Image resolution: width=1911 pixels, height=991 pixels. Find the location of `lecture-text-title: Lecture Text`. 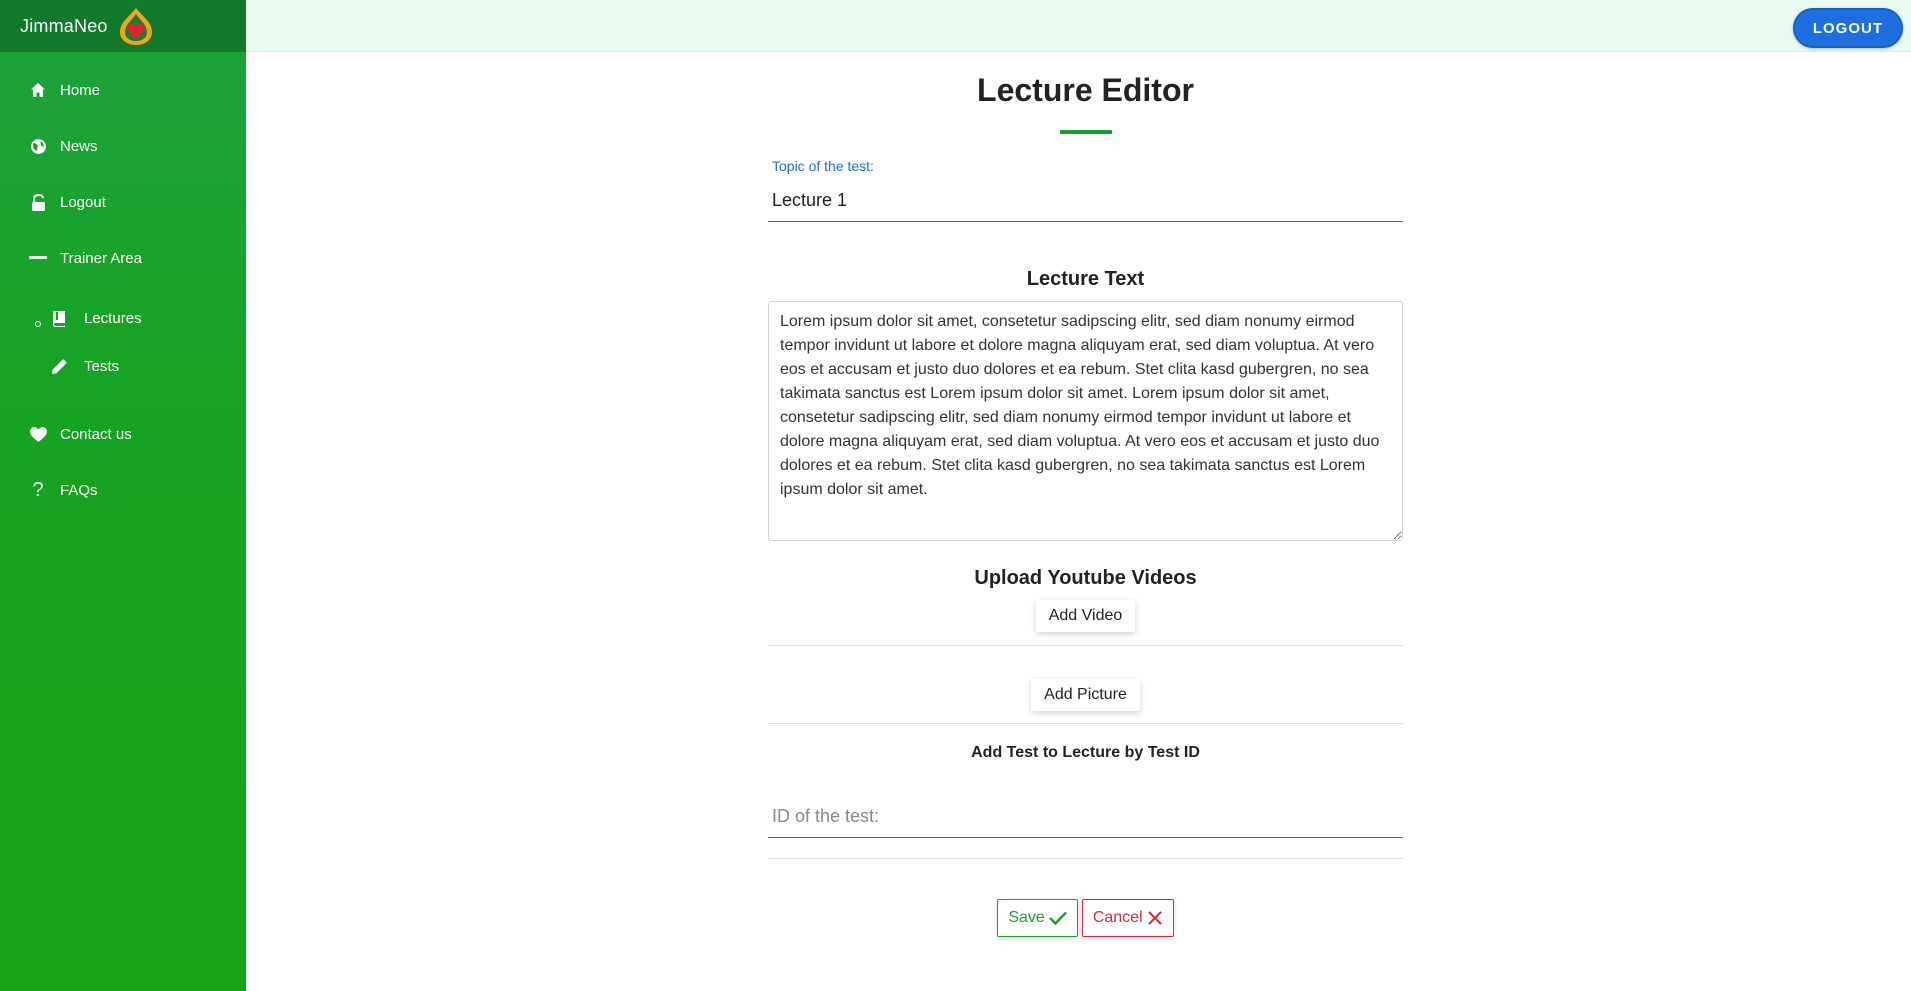

lecture-text-title: Lecture Text is located at coordinates (1085, 279).